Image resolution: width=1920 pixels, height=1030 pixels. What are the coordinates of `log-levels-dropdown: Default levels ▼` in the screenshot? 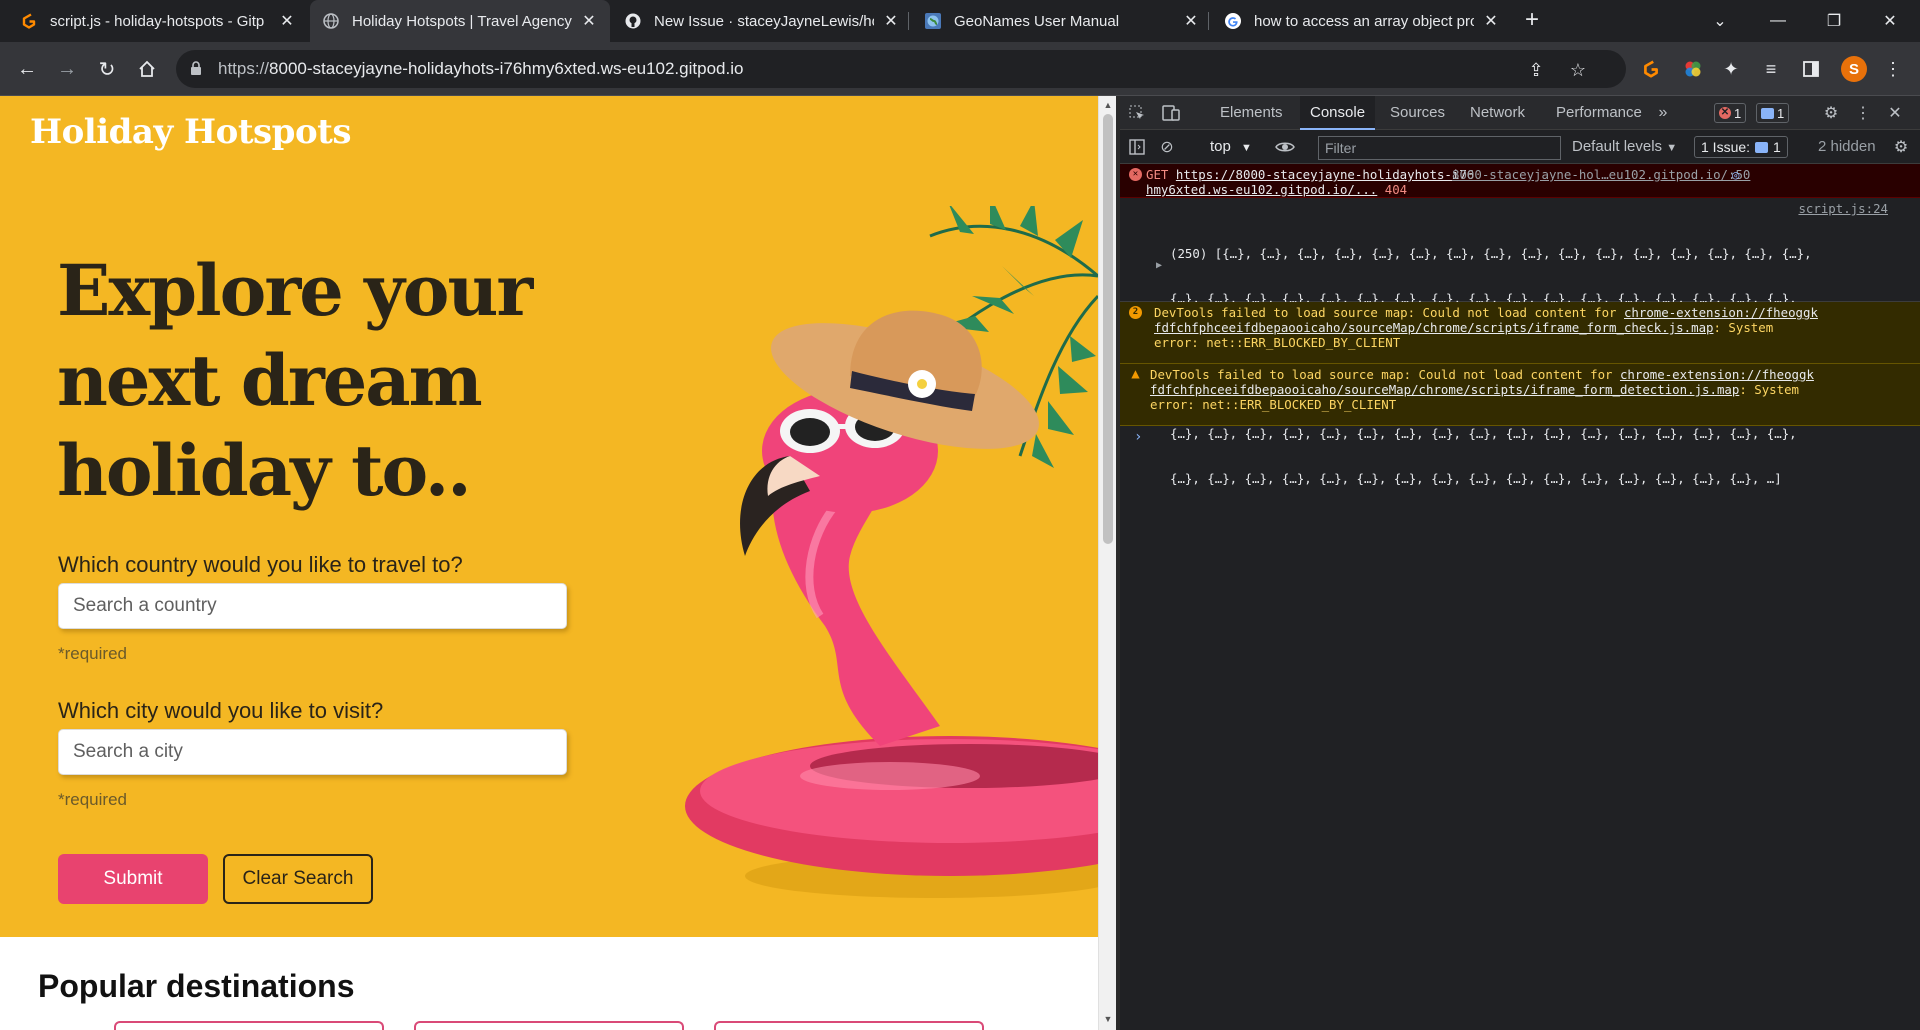 It's located at (1624, 146).